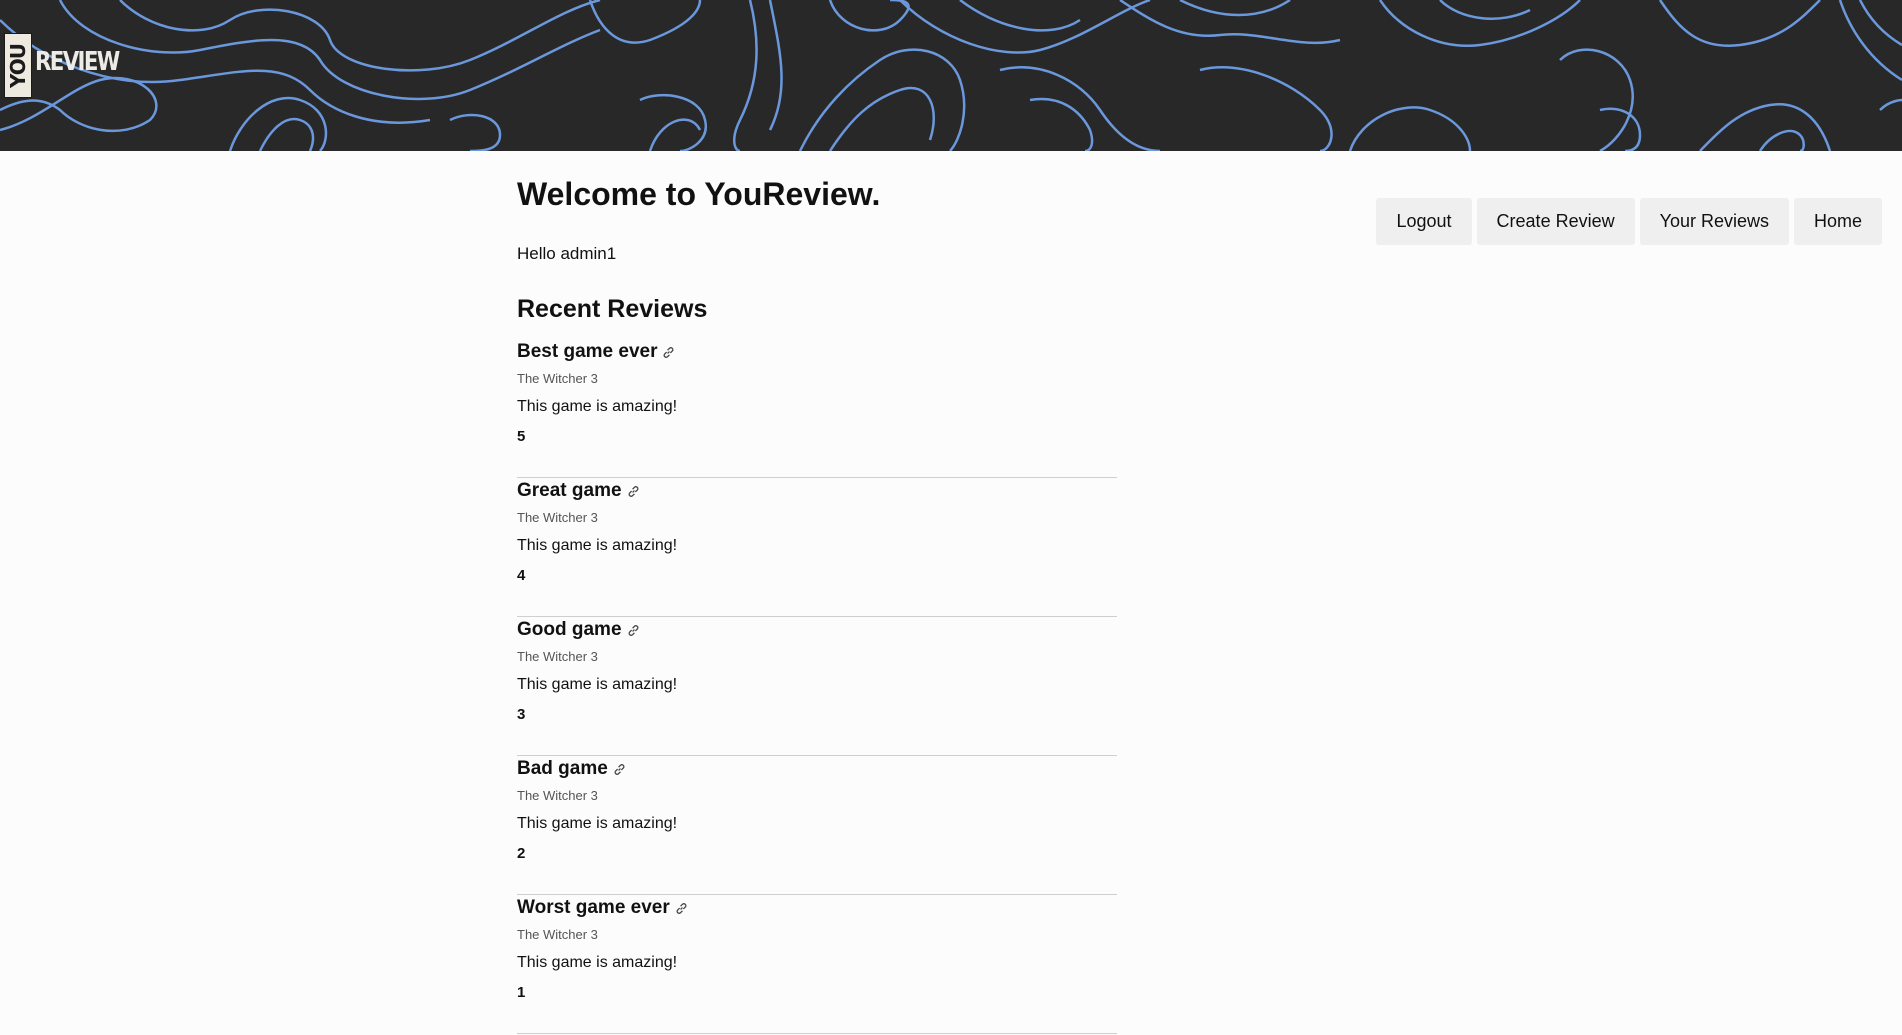 The width and height of the screenshot is (1902, 1035). Describe the element at coordinates (1555, 221) in the screenshot. I see `create-review-button: Create Review` at that location.